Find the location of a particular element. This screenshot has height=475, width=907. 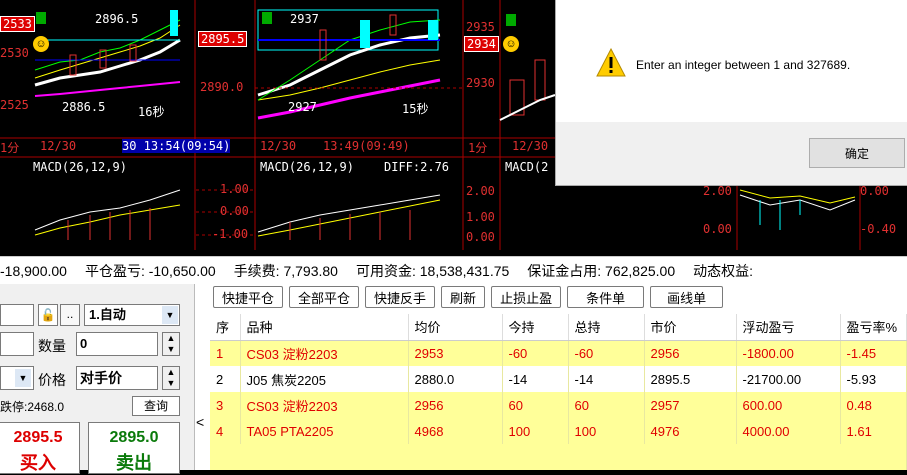

table-cell: 2953 is located at coordinates (455, 353).